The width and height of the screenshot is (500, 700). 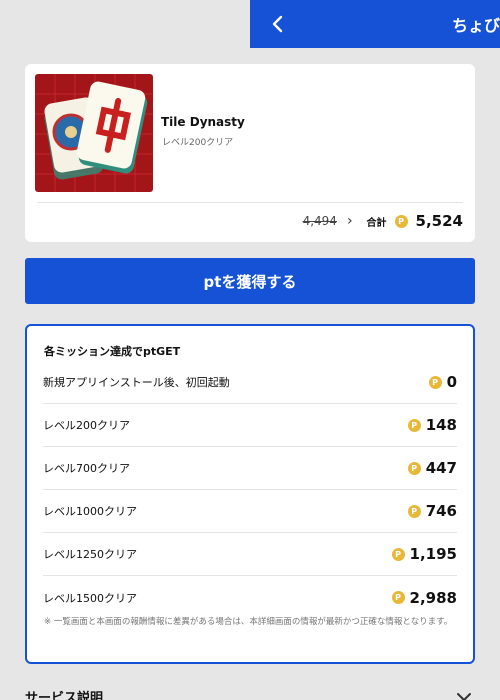 I want to click on price-row: 4,494 › 合計 P 5,524, so click(x=383, y=221).